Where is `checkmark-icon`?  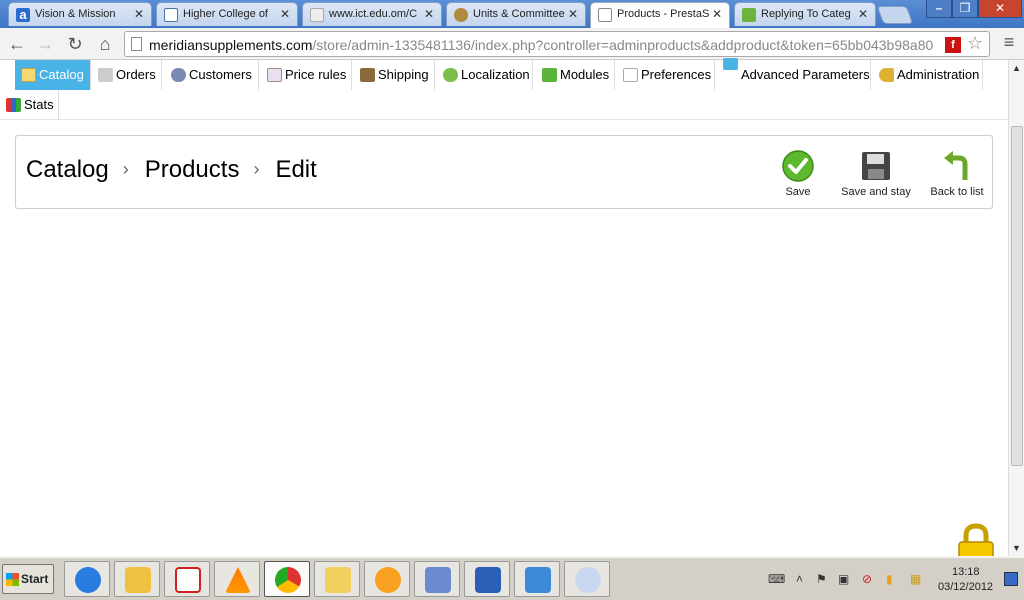 checkmark-icon is located at coordinates (798, 166).